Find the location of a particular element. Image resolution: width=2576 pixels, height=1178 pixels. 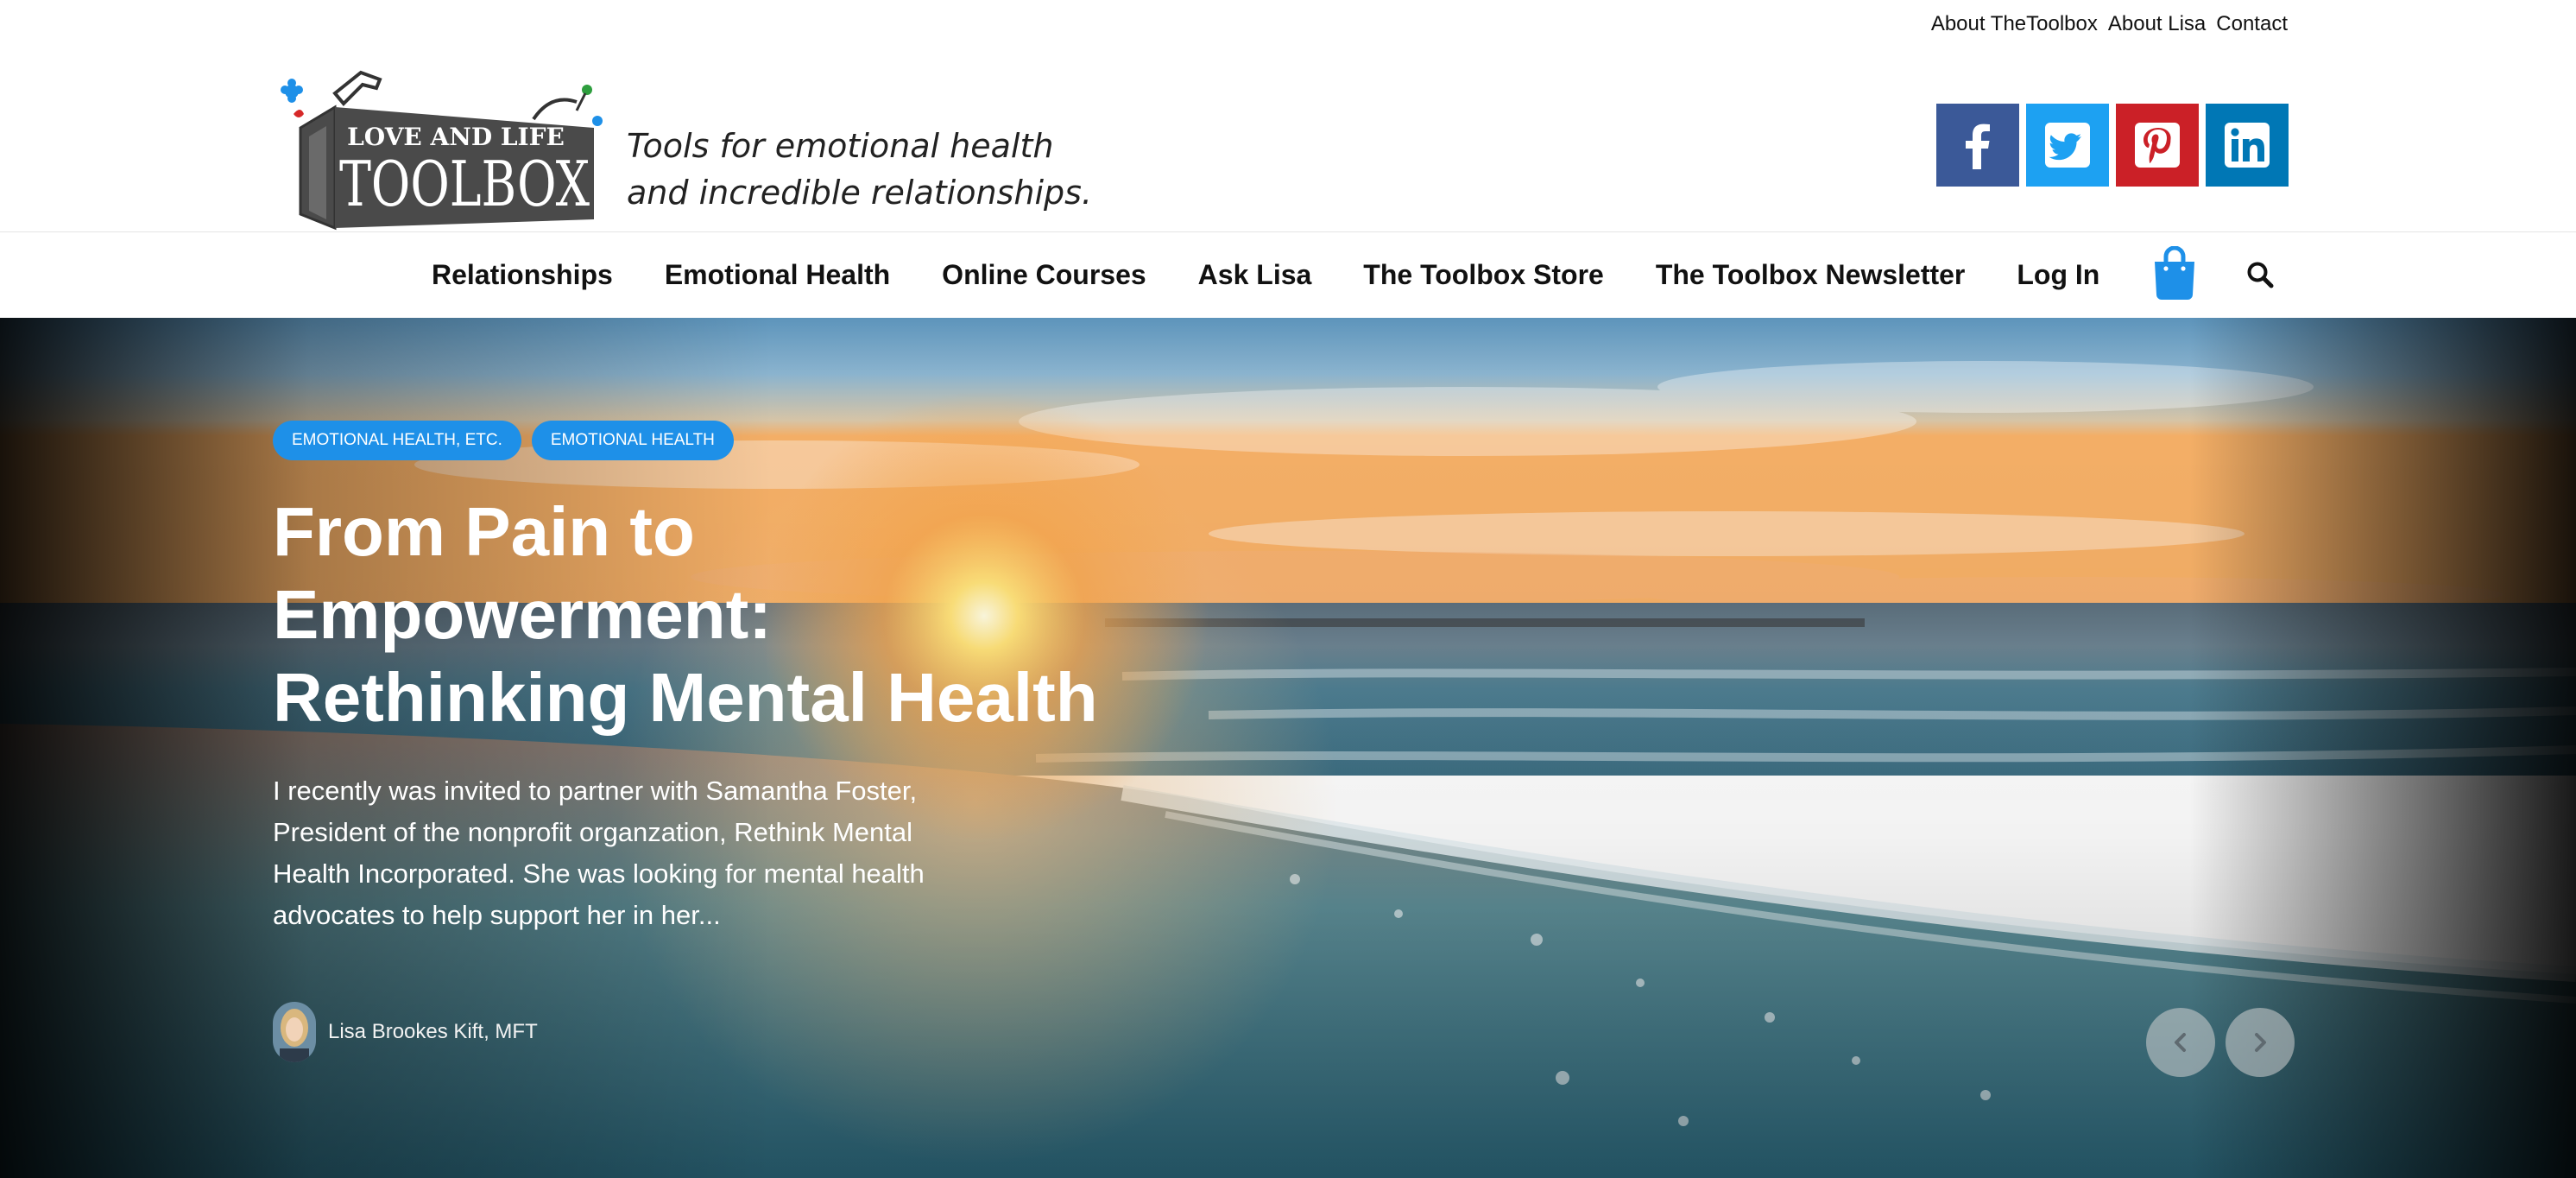

pinterest-icon is located at coordinates (2157, 145).